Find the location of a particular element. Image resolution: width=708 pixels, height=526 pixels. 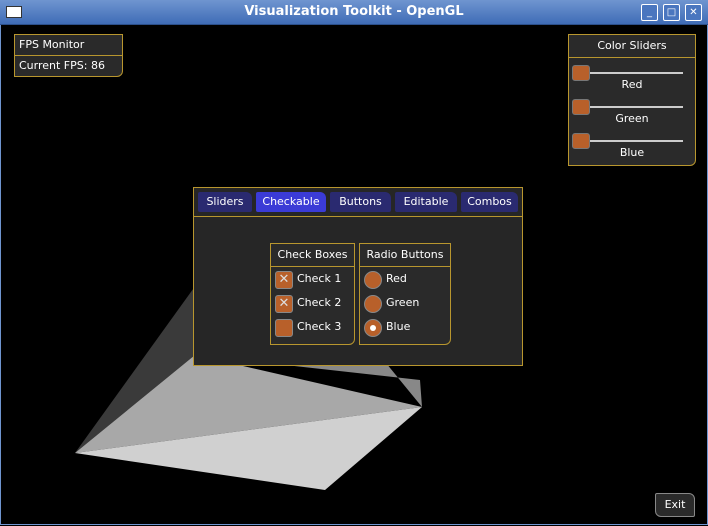

tab-editable: Editable is located at coordinates (426, 202).